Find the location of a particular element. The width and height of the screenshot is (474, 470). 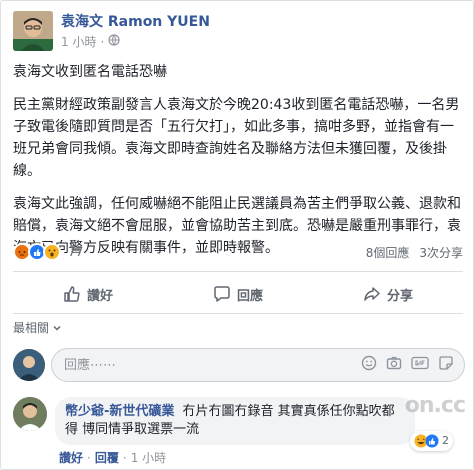

like-reaction-icon is located at coordinates (432, 441).